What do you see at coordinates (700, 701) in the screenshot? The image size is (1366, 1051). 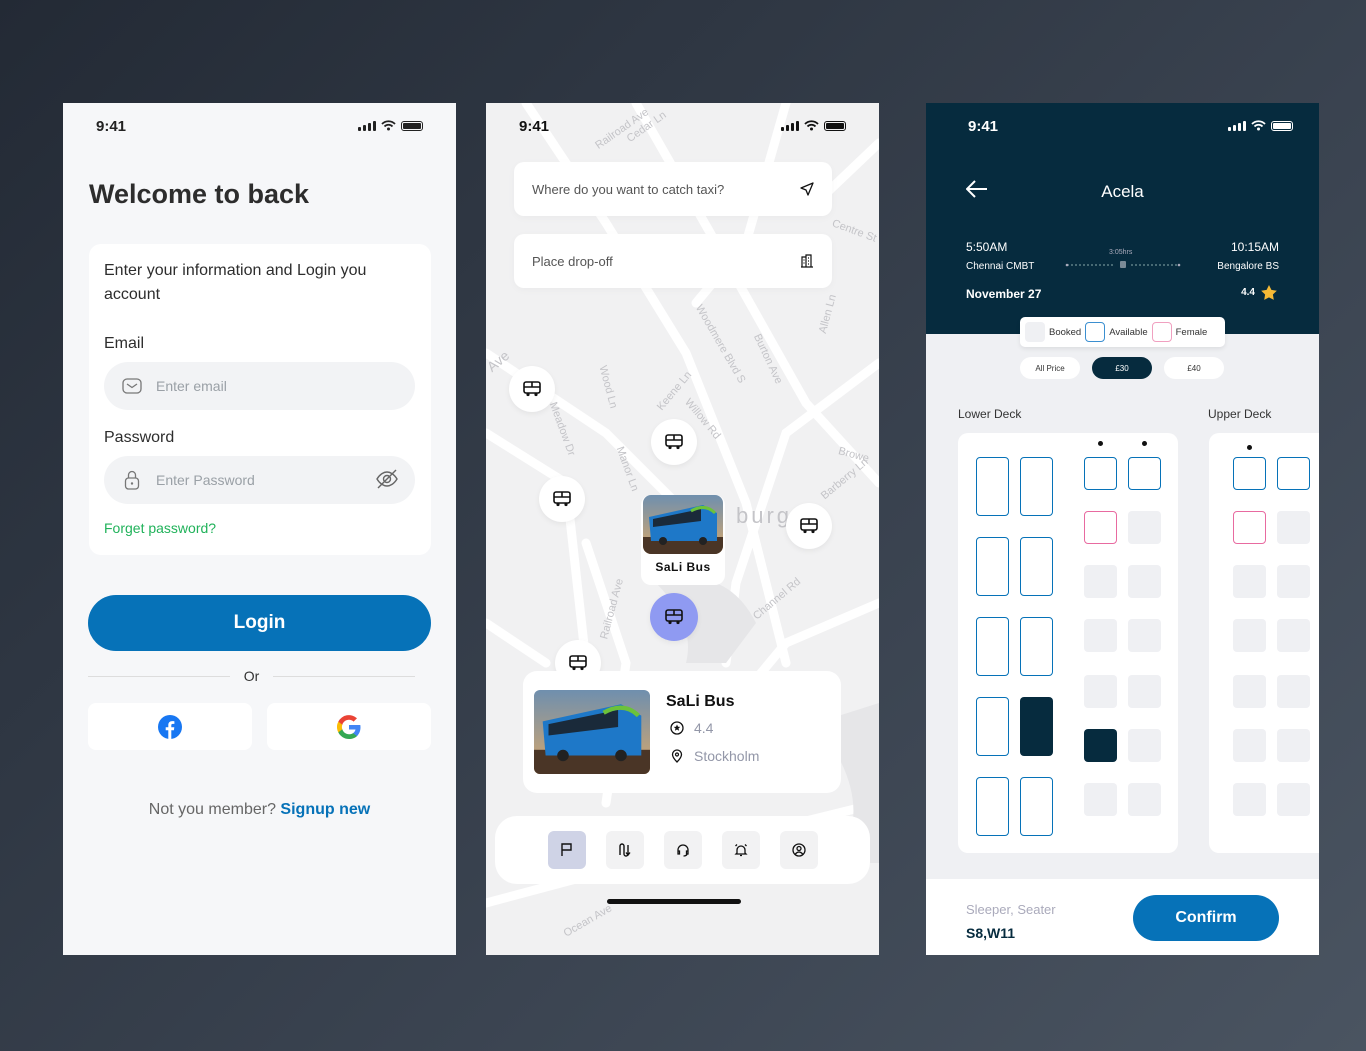 I see `bus-name: SaLi Bus` at bounding box center [700, 701].